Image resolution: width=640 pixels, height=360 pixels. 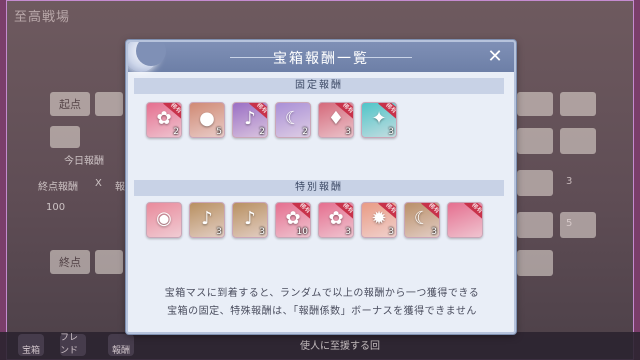 I want to click on friend-button-label: フレンド, so click(x=69, y=344).